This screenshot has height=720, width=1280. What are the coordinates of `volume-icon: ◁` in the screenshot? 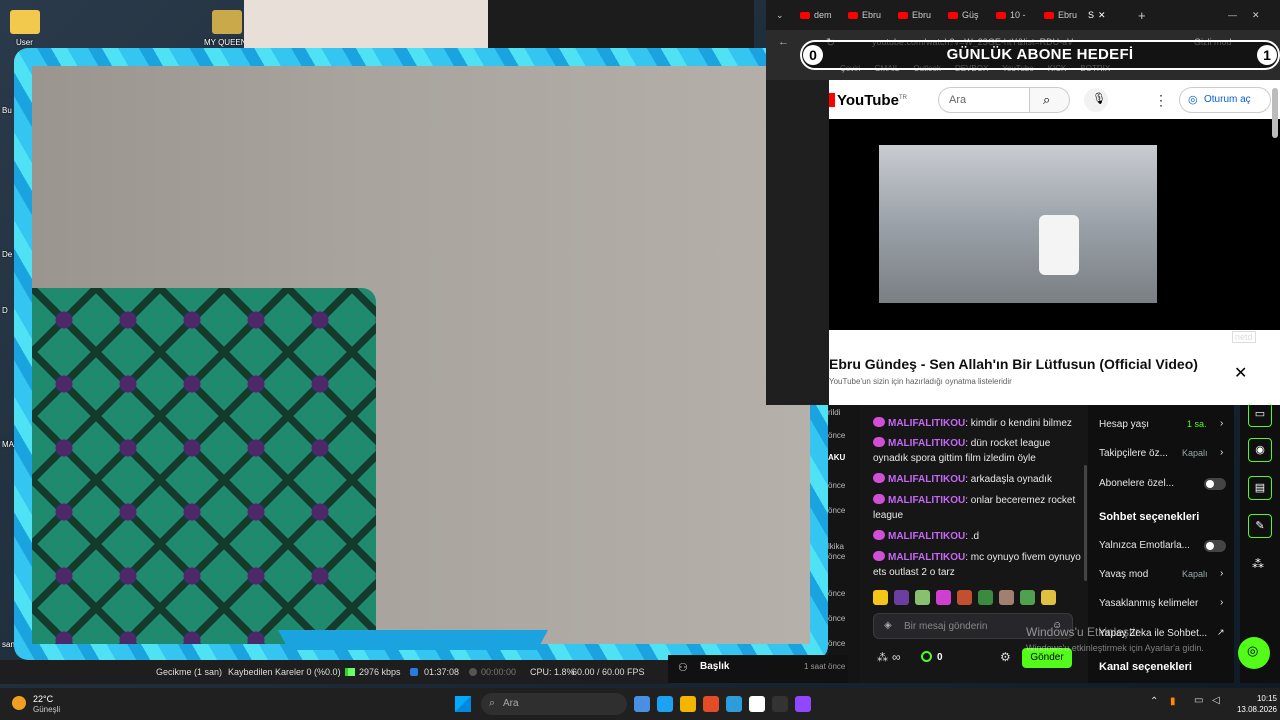 It's located at (1216, 700).